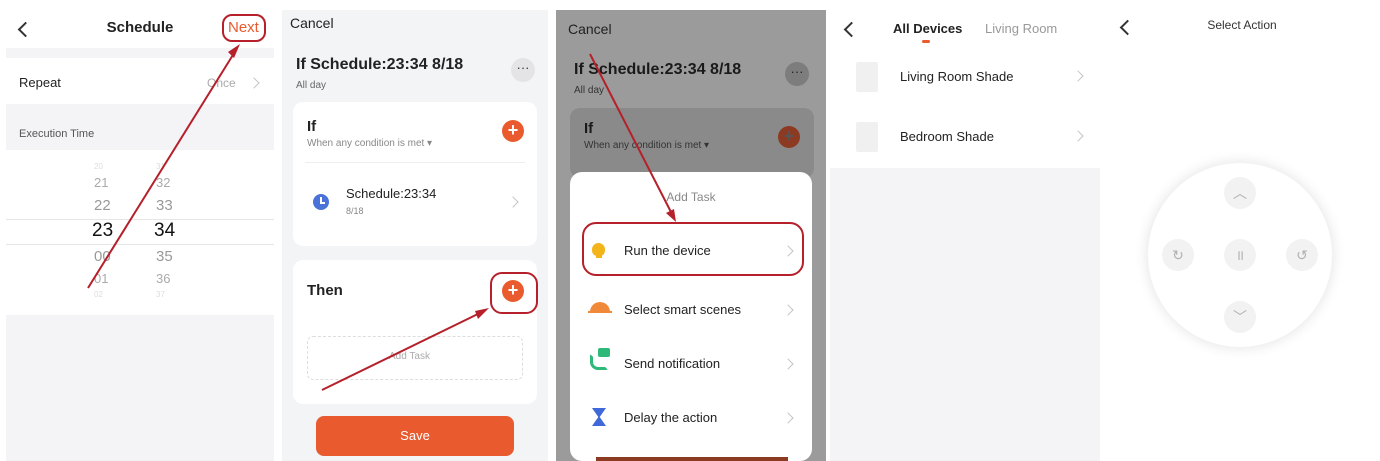 The image size is (1380, 461). Describe the element at coordinates (947, 136) in the screenshot. I see `device-name: Bedroom Shade` at that location.